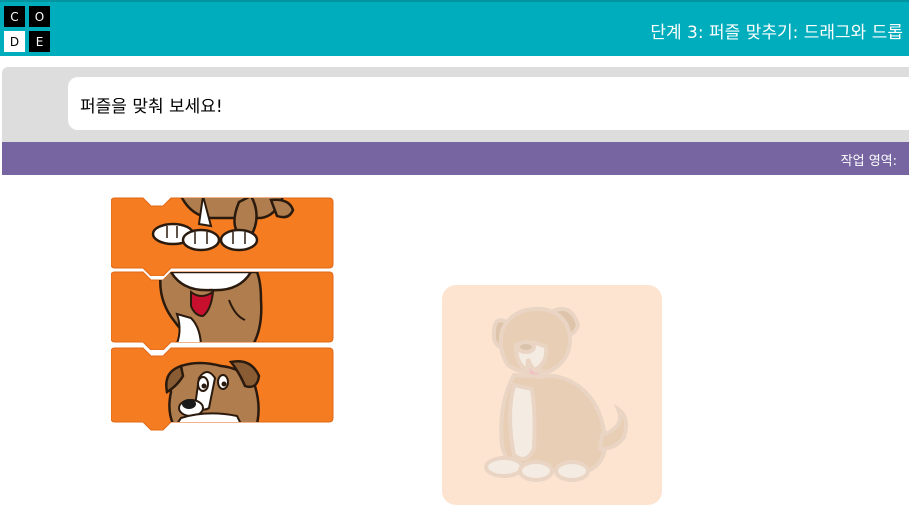 The height and width of the screenshot is (519, 909). I want to click on logo-letter-e: E, so click(39, 41).